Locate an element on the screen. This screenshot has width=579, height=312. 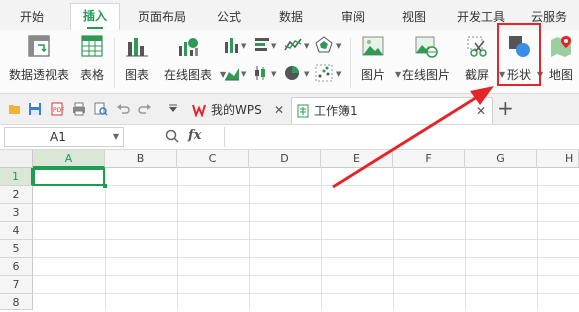
column-chart-button: ▼ is located at coordinates (236, 46).